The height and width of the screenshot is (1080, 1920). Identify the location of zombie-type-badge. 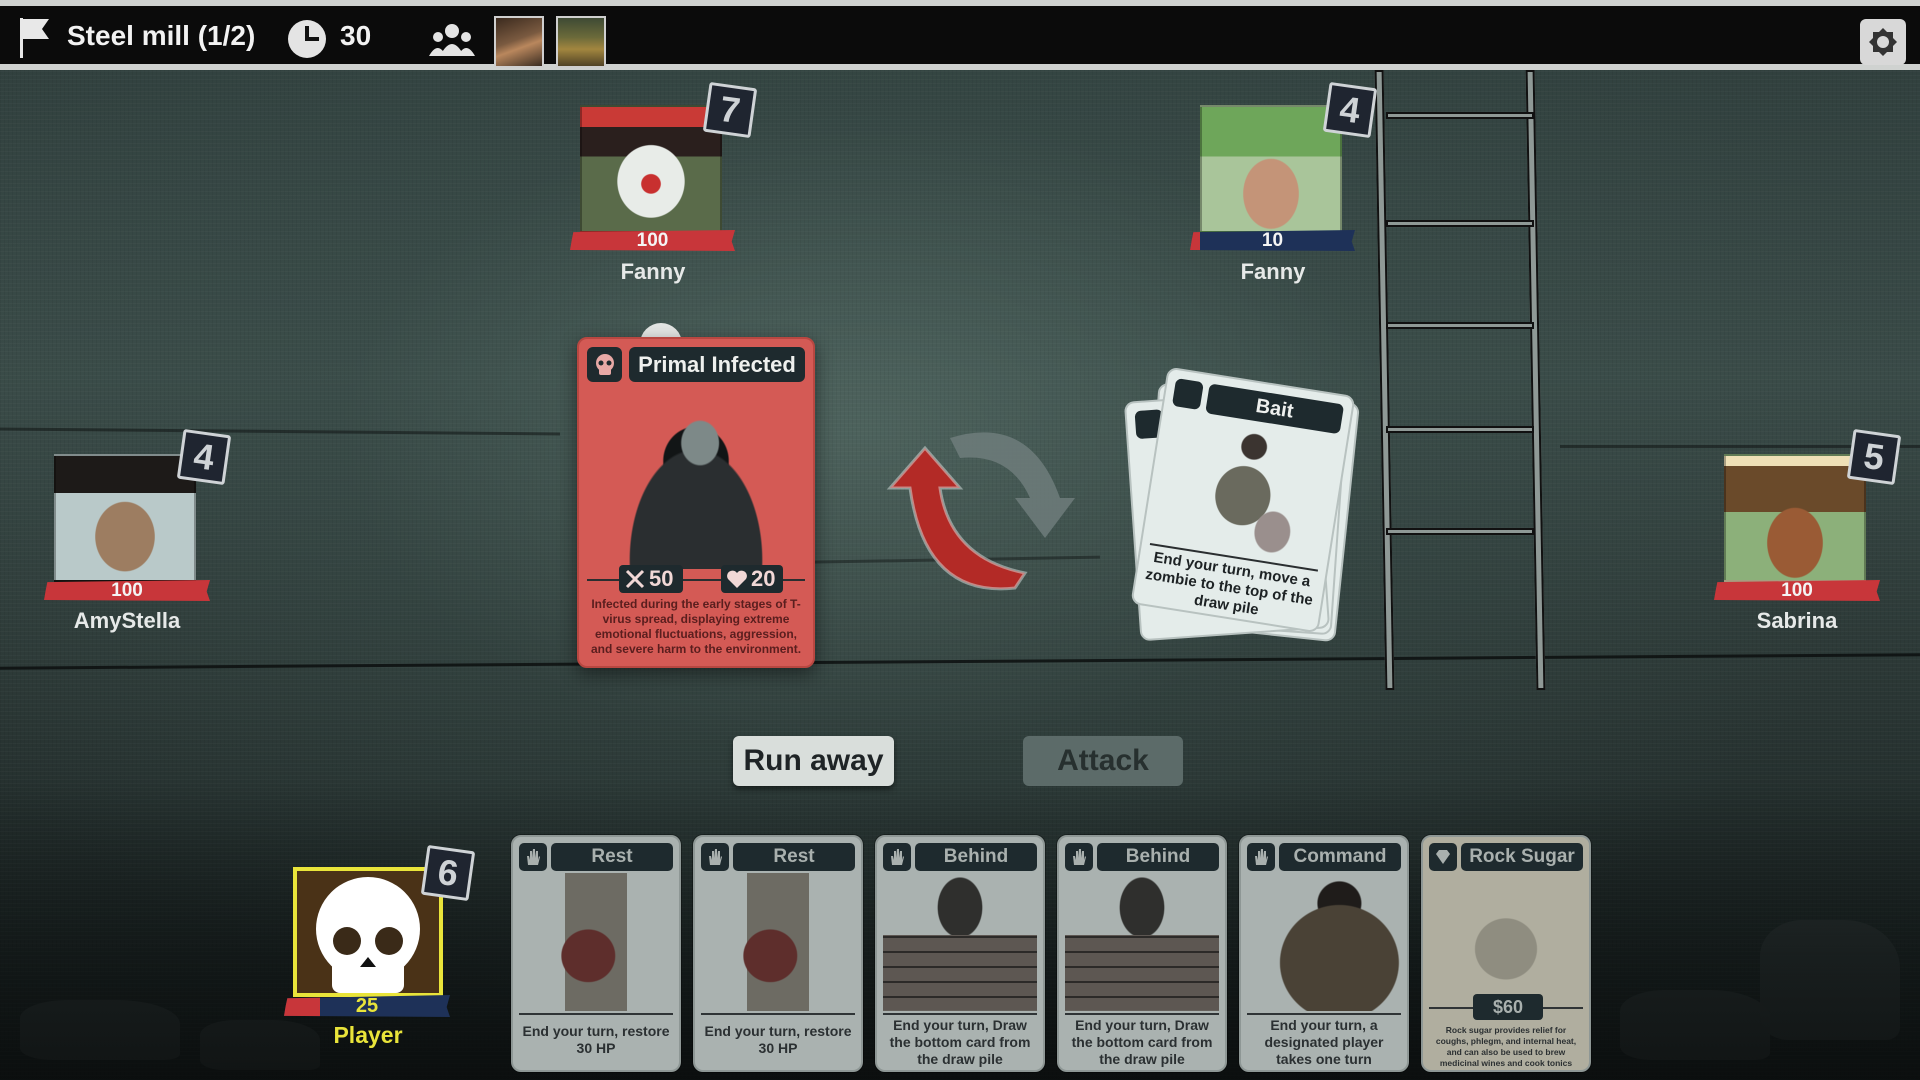
(604, 364).